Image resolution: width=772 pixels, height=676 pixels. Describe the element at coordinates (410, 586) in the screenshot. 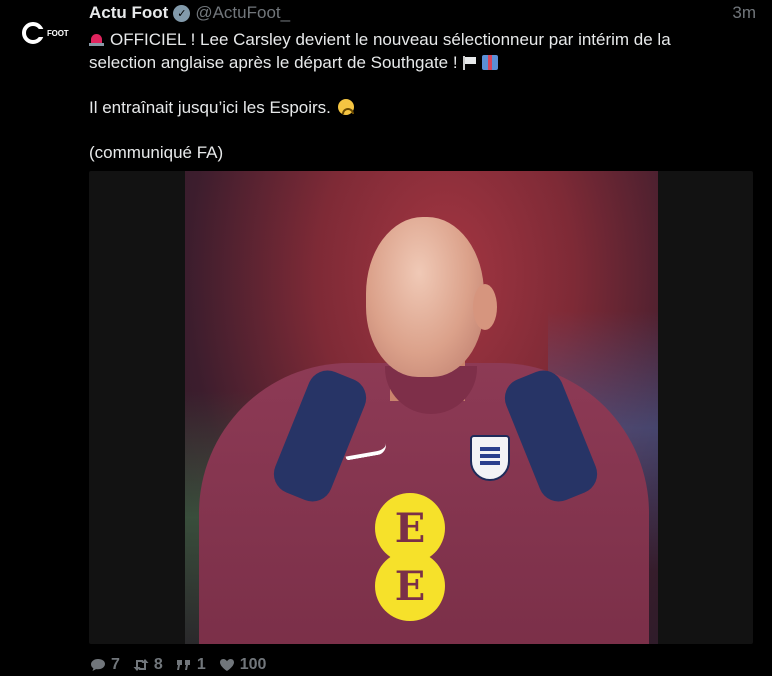

I see `sponsor-logo-icon: E` at that location.